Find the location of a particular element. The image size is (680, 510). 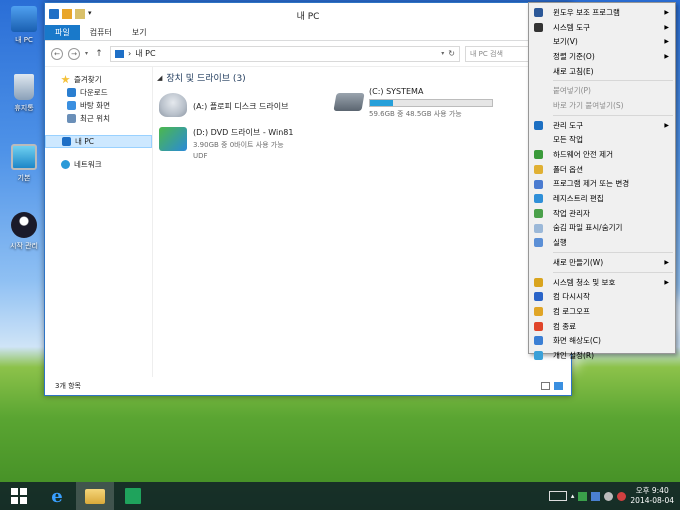

personalize-icon is located at coordinates (538, 356).